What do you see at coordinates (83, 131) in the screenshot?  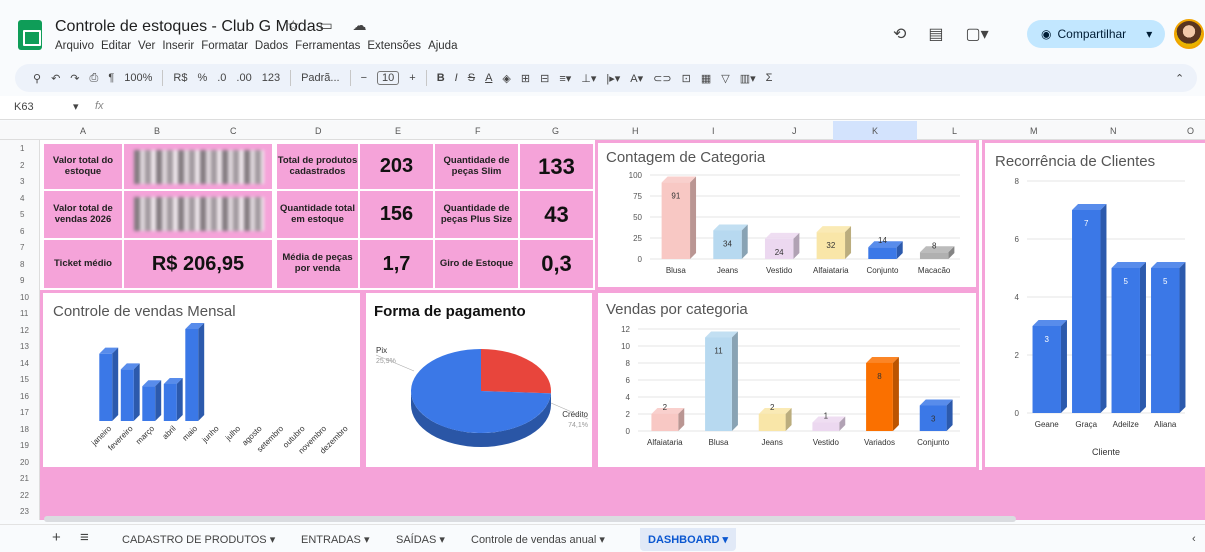 I see `col-a: A` at bounding box center [83, 131].